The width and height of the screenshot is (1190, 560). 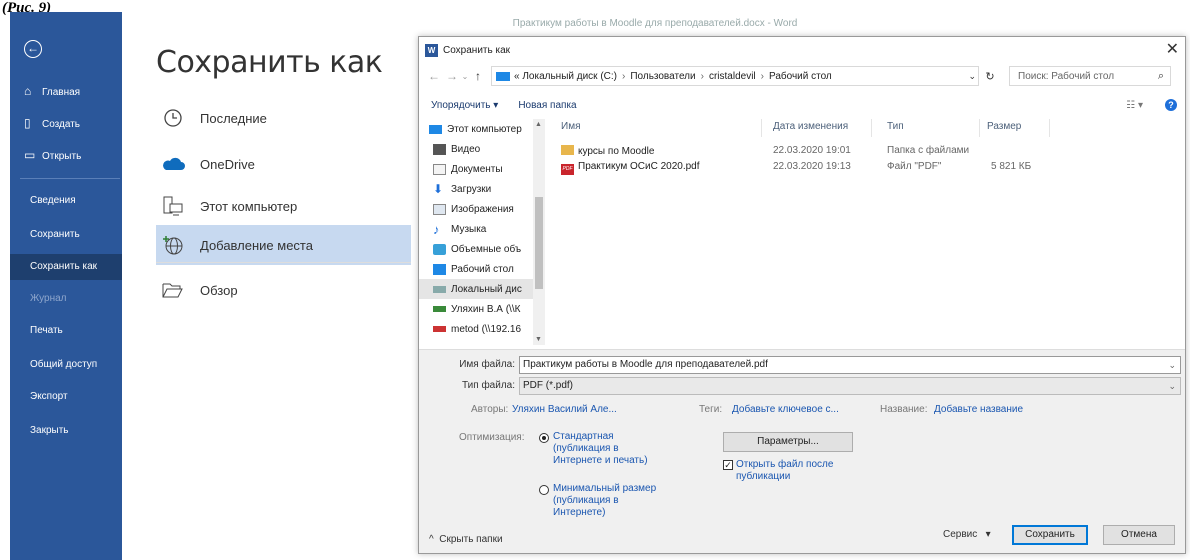 What do you see at coordinates (538, 124) in the screenshot?
I see `scroll-up-icon: ▲` at bounding box center [538, 124].